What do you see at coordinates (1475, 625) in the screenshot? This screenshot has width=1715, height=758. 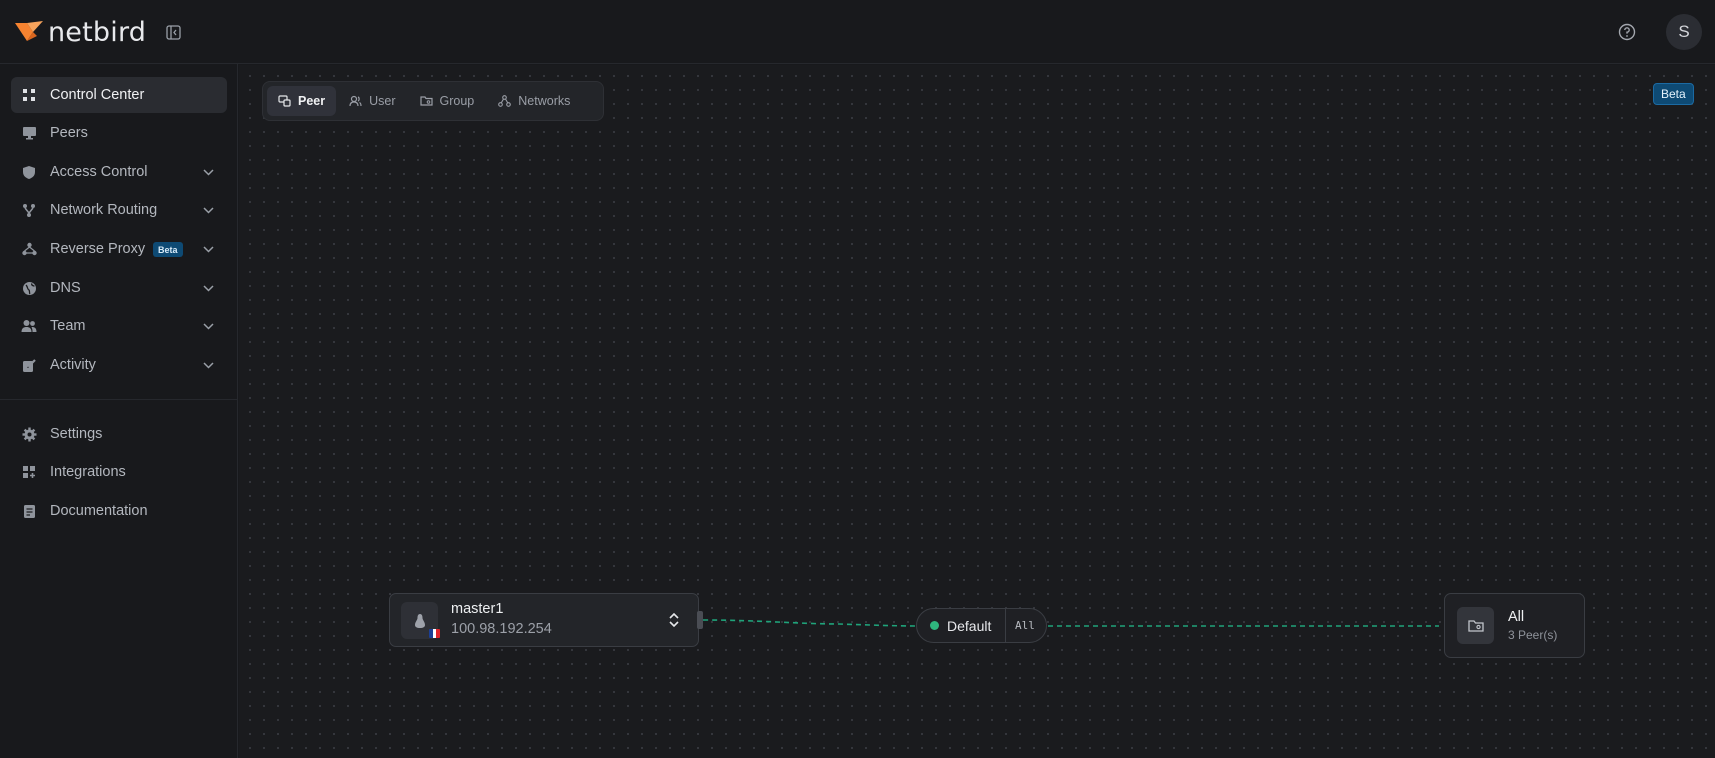 I see `folder-group-icon` at bounding box center [1475, 625].